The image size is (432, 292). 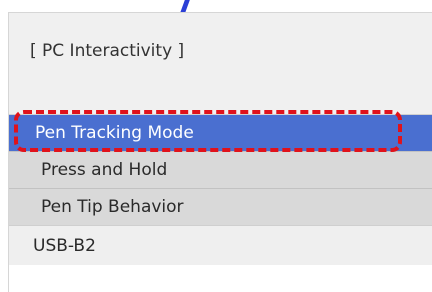 What do you see at coordinates (104, 170) in the screenshot?
I see `menu-item-label: Press and Hold` at bounding box center [104, 170].